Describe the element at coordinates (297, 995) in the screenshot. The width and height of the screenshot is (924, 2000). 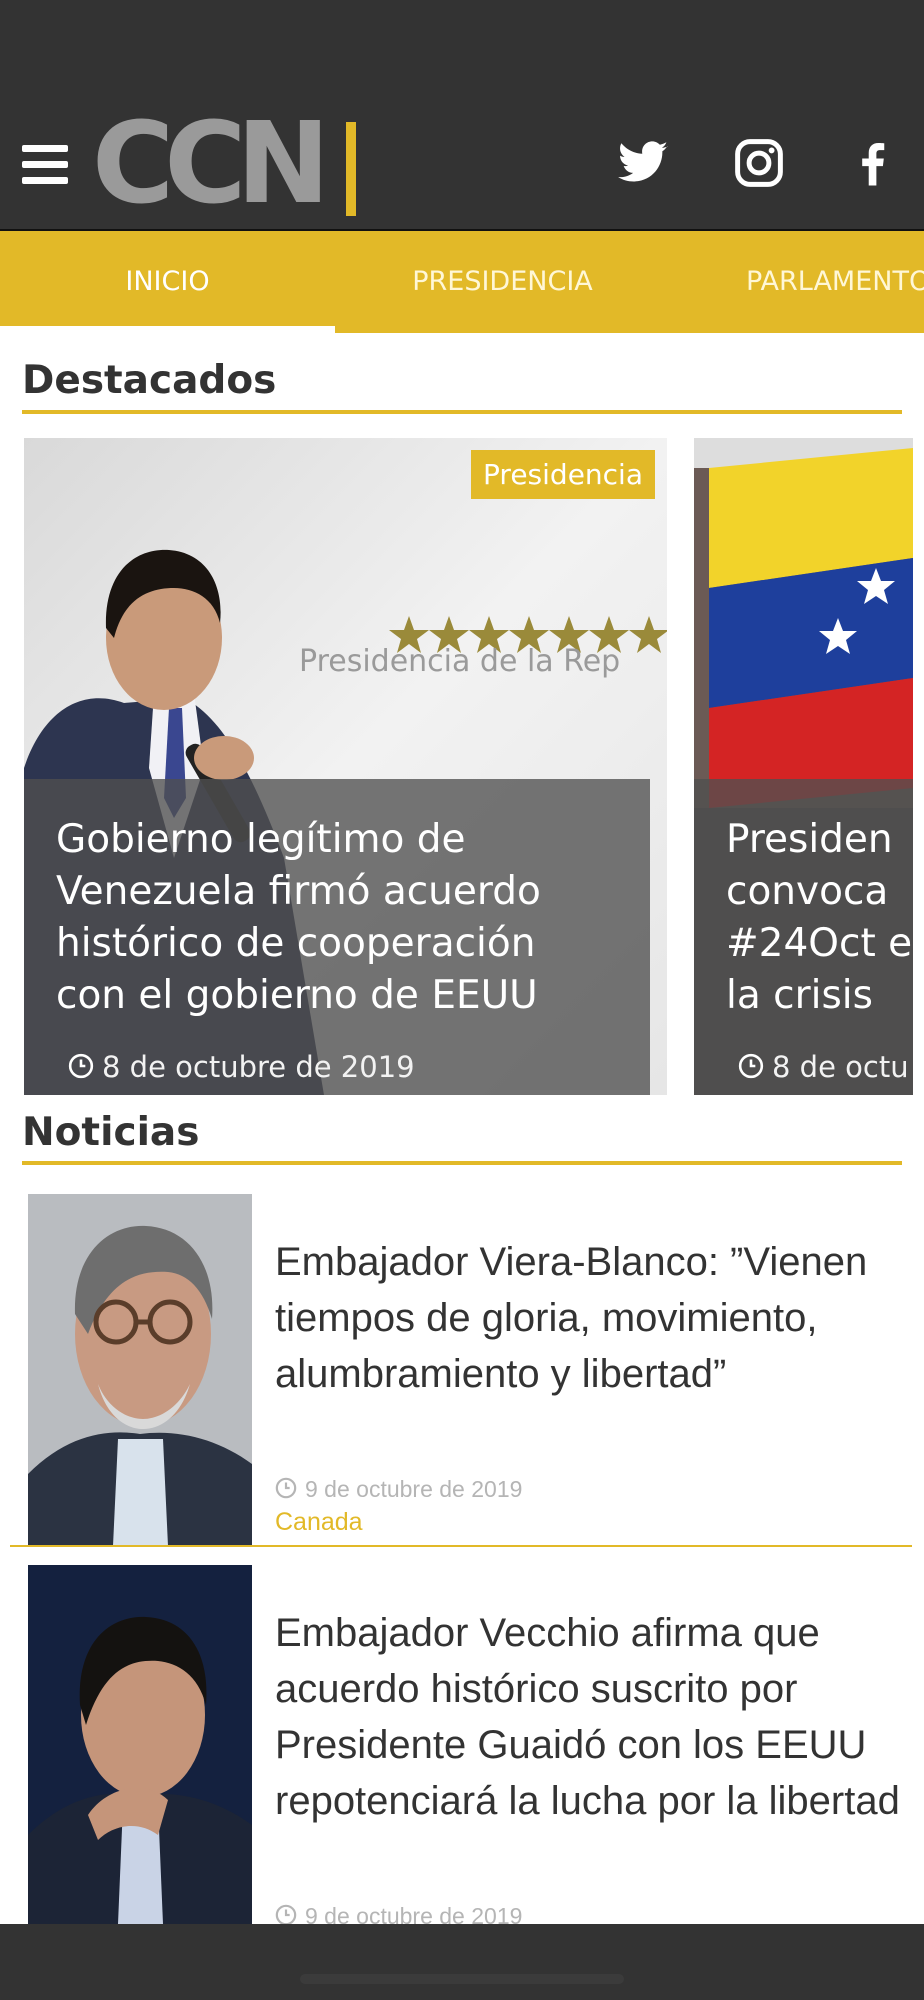
I see `title-line: con el gobierno de EEUU` at that location.